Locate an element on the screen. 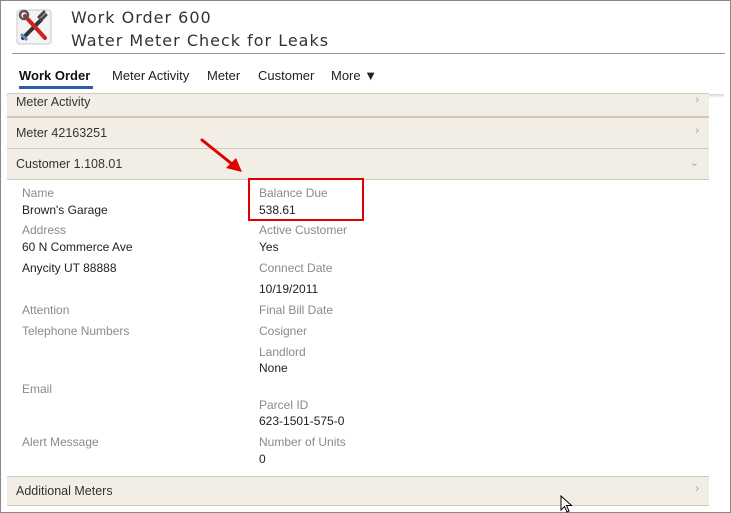  tools-icon is located at coordinates (34, 27).